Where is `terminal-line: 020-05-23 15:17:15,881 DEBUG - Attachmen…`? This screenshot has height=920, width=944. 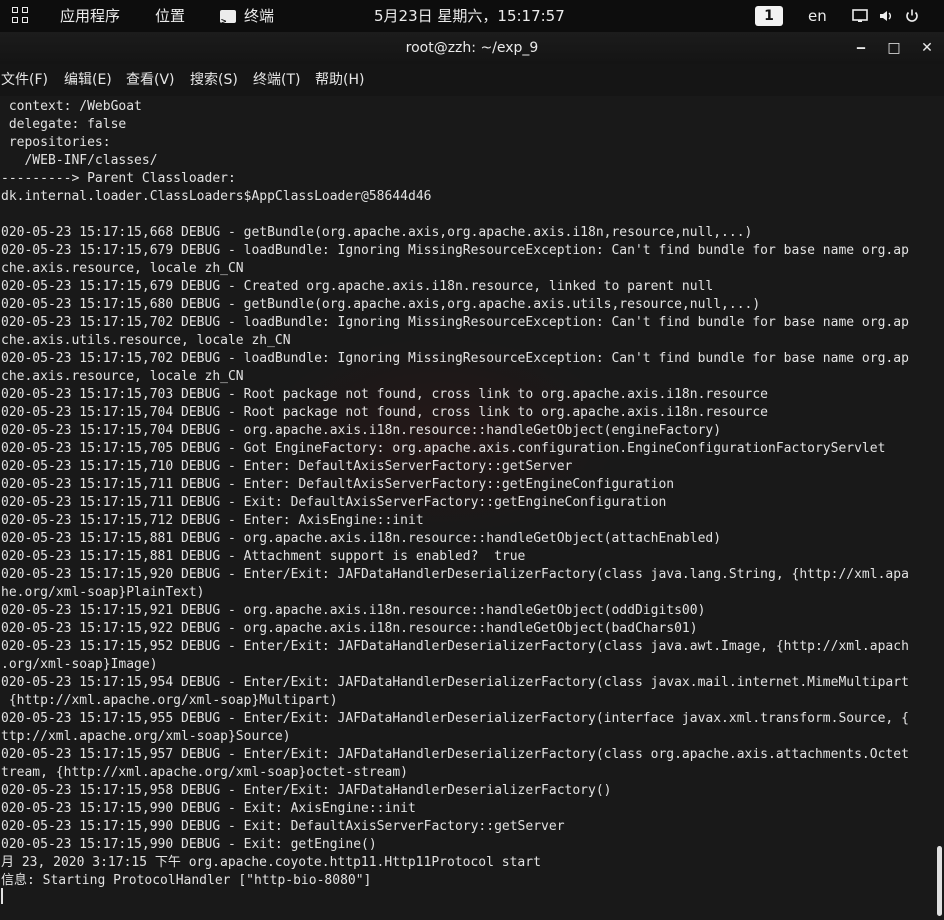
terminal-line: 020-05-23 15:17:15,881 DEBUG - Attachmen… is located at coordinates (263, 556).